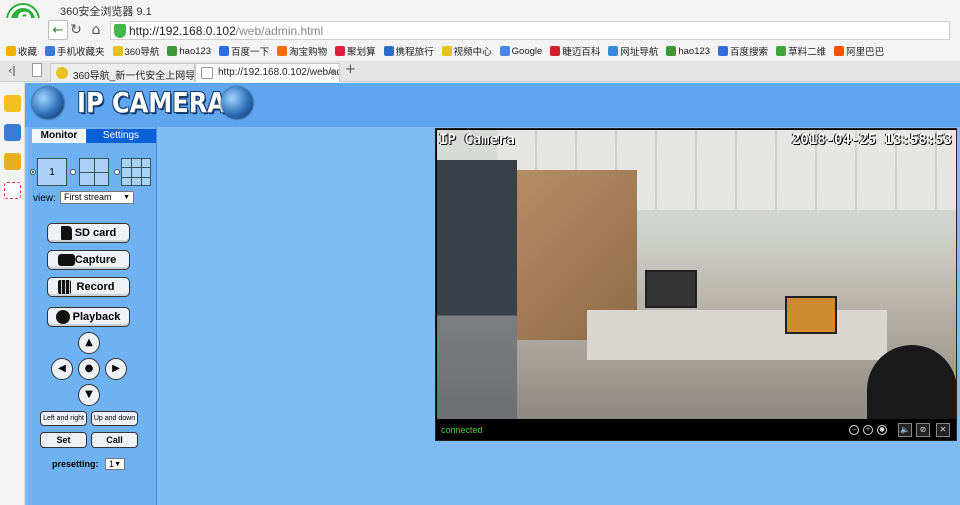 The height and width of the screenshot is (505, 960). Describe the element at coordinates (11, 51) in the screenshot. I see `star-icon` at that location.